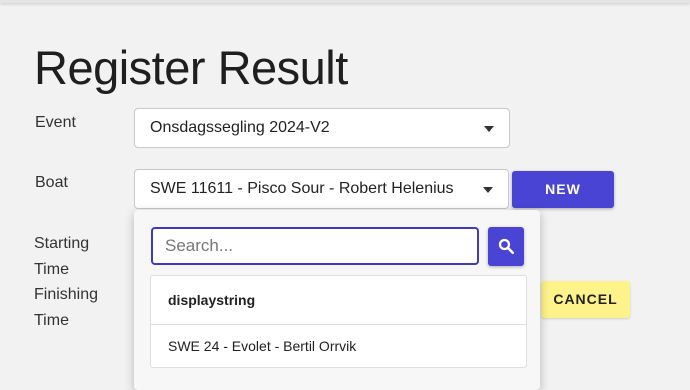  I want to click on event-label: Event, so click(55, 122).